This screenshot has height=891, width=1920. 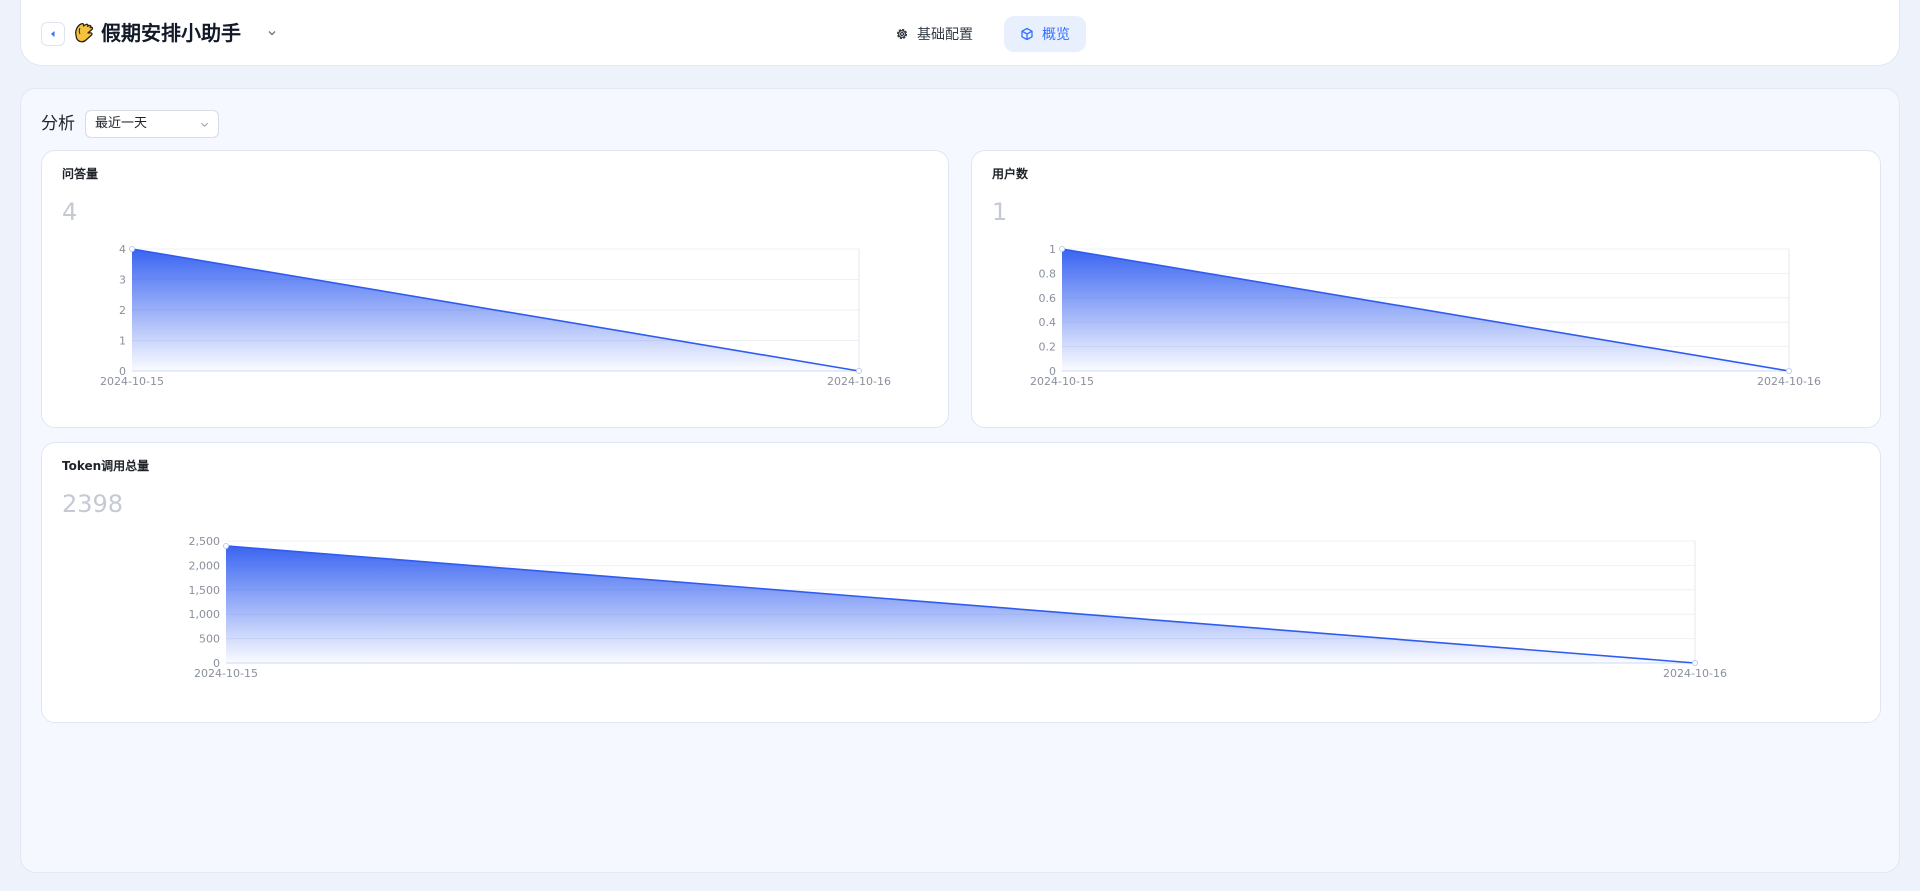 I want to click on y-tick-label: 3, so click(x=122, y=280).